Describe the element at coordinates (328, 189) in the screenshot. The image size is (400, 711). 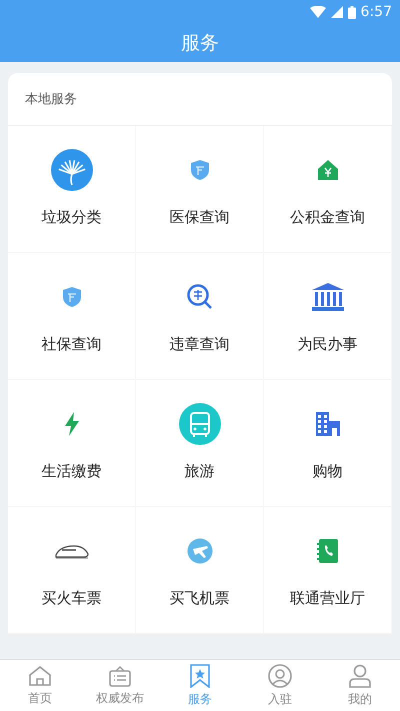
I see `service-item: 公积金查询` at that location.